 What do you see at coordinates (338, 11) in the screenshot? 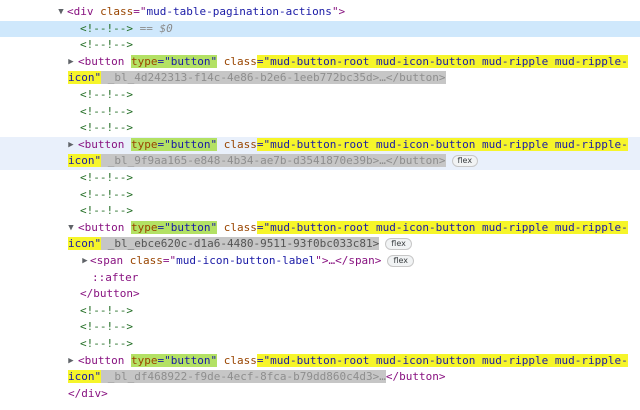
I see `tag-close: ">` at bounding box center [338, 11].